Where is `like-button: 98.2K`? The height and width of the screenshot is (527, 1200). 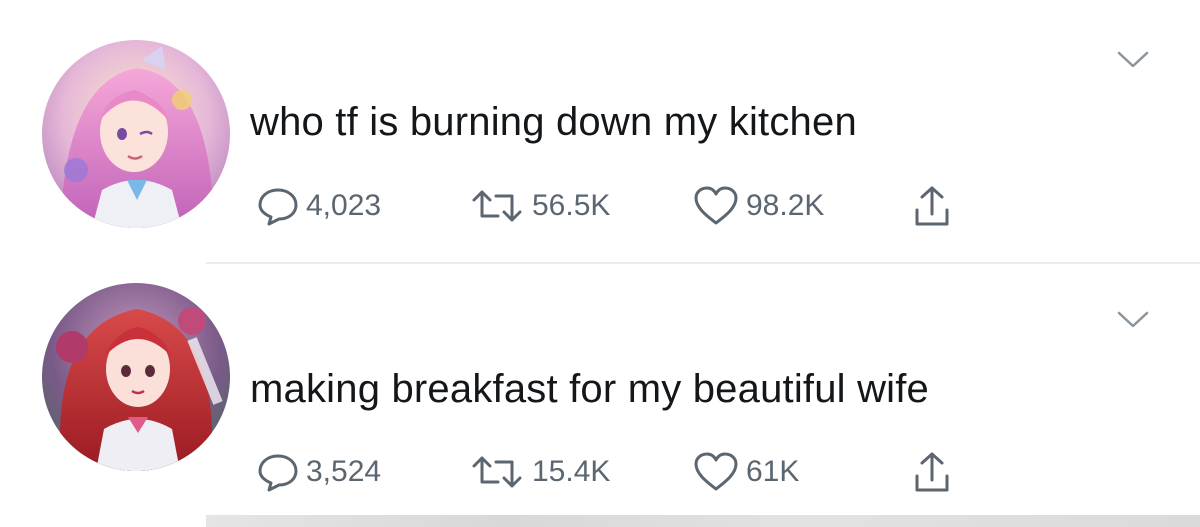
like-button: 98.2K is located at coordinates (758, 206).